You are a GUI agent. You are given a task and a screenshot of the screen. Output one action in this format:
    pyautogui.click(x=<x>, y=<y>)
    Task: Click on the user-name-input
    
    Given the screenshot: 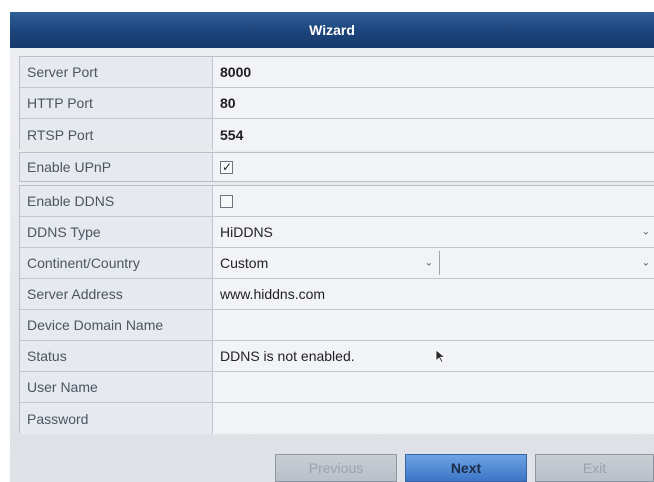 What is the action you would take?
    pyautogui.click(x=433, y=387)
    